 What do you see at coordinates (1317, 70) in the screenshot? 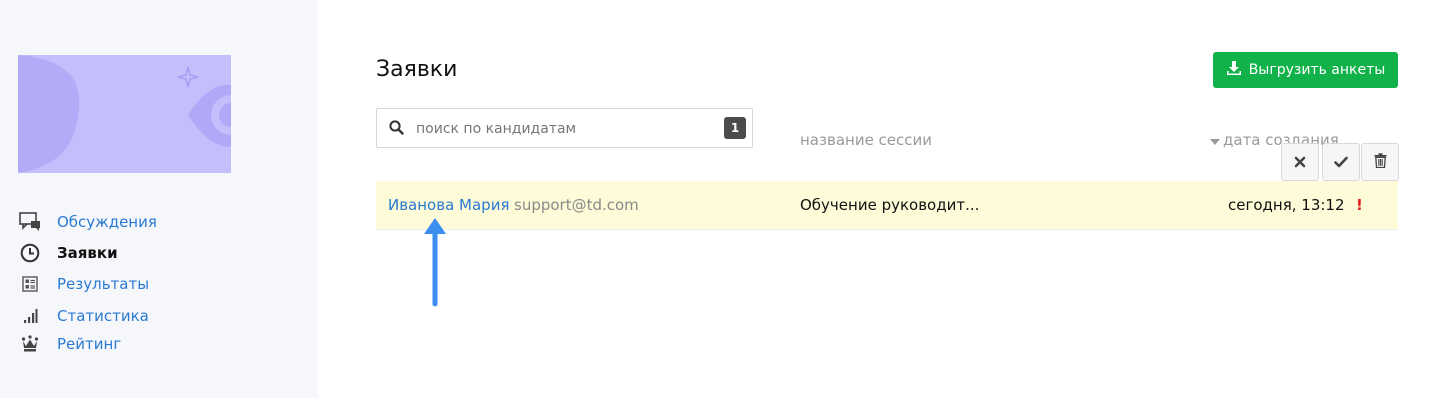
I see `export-button-label: Выгрузить анкеты` at bounding box center [1317, 70].